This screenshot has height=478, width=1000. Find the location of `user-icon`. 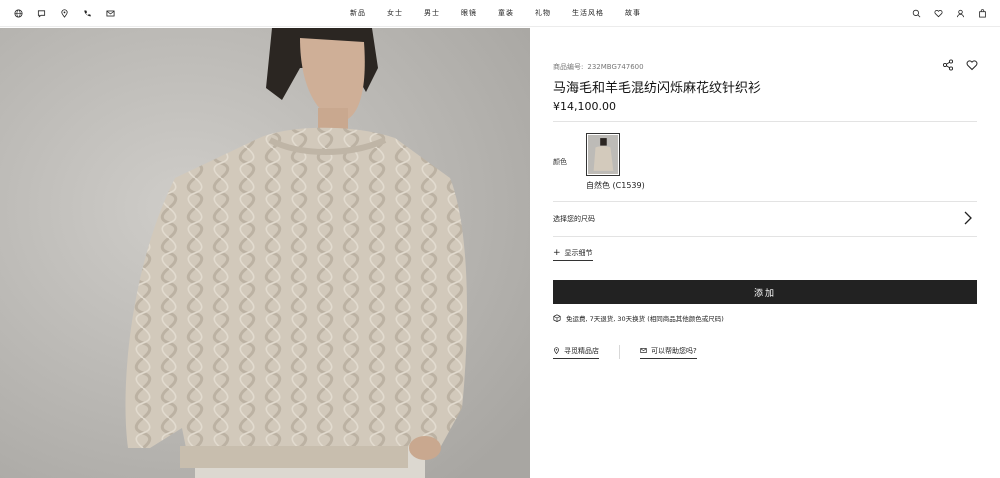

user-icon is located at coordinates (960, 13).